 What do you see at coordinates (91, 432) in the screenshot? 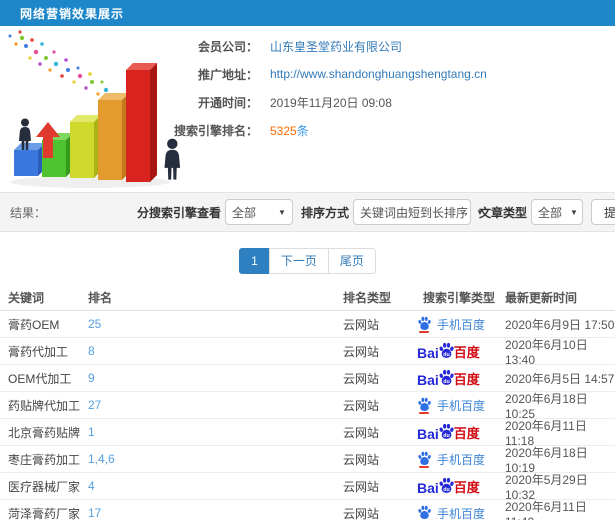
I see `rank-link: 1` at bounding box center [91, 432].